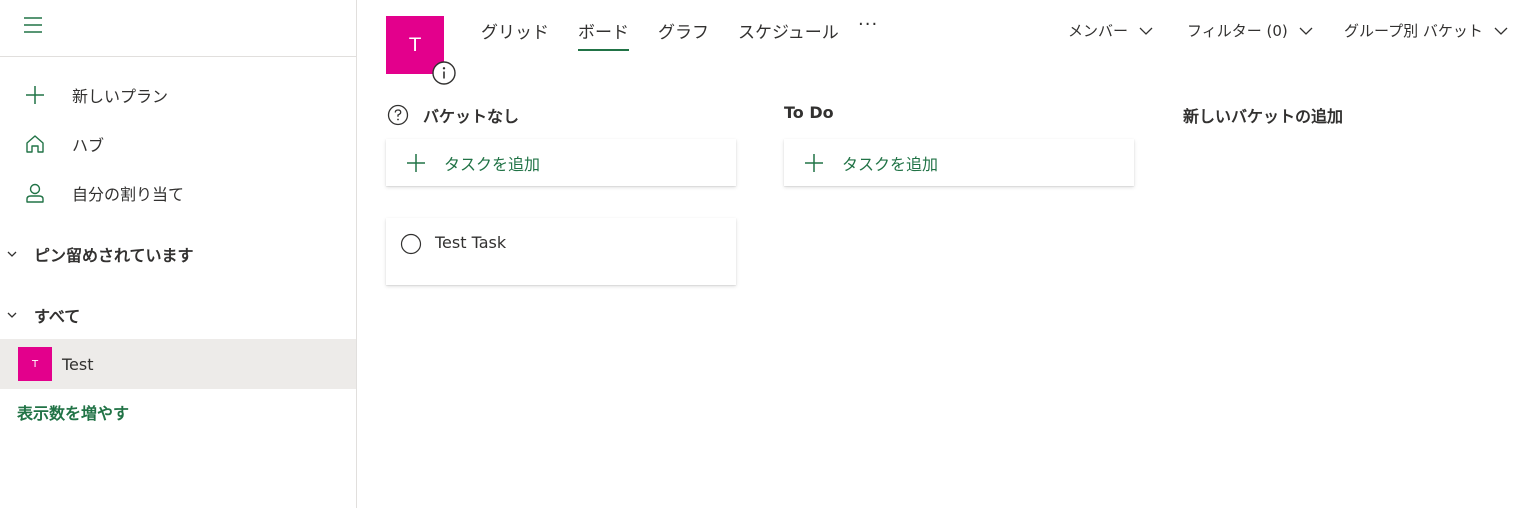 This screenshot has height=508, width=1536. What do you see at coordinates (561, 251) in the screenshot?
I see `task-card: Test Task` at bounding box center [561, 251].